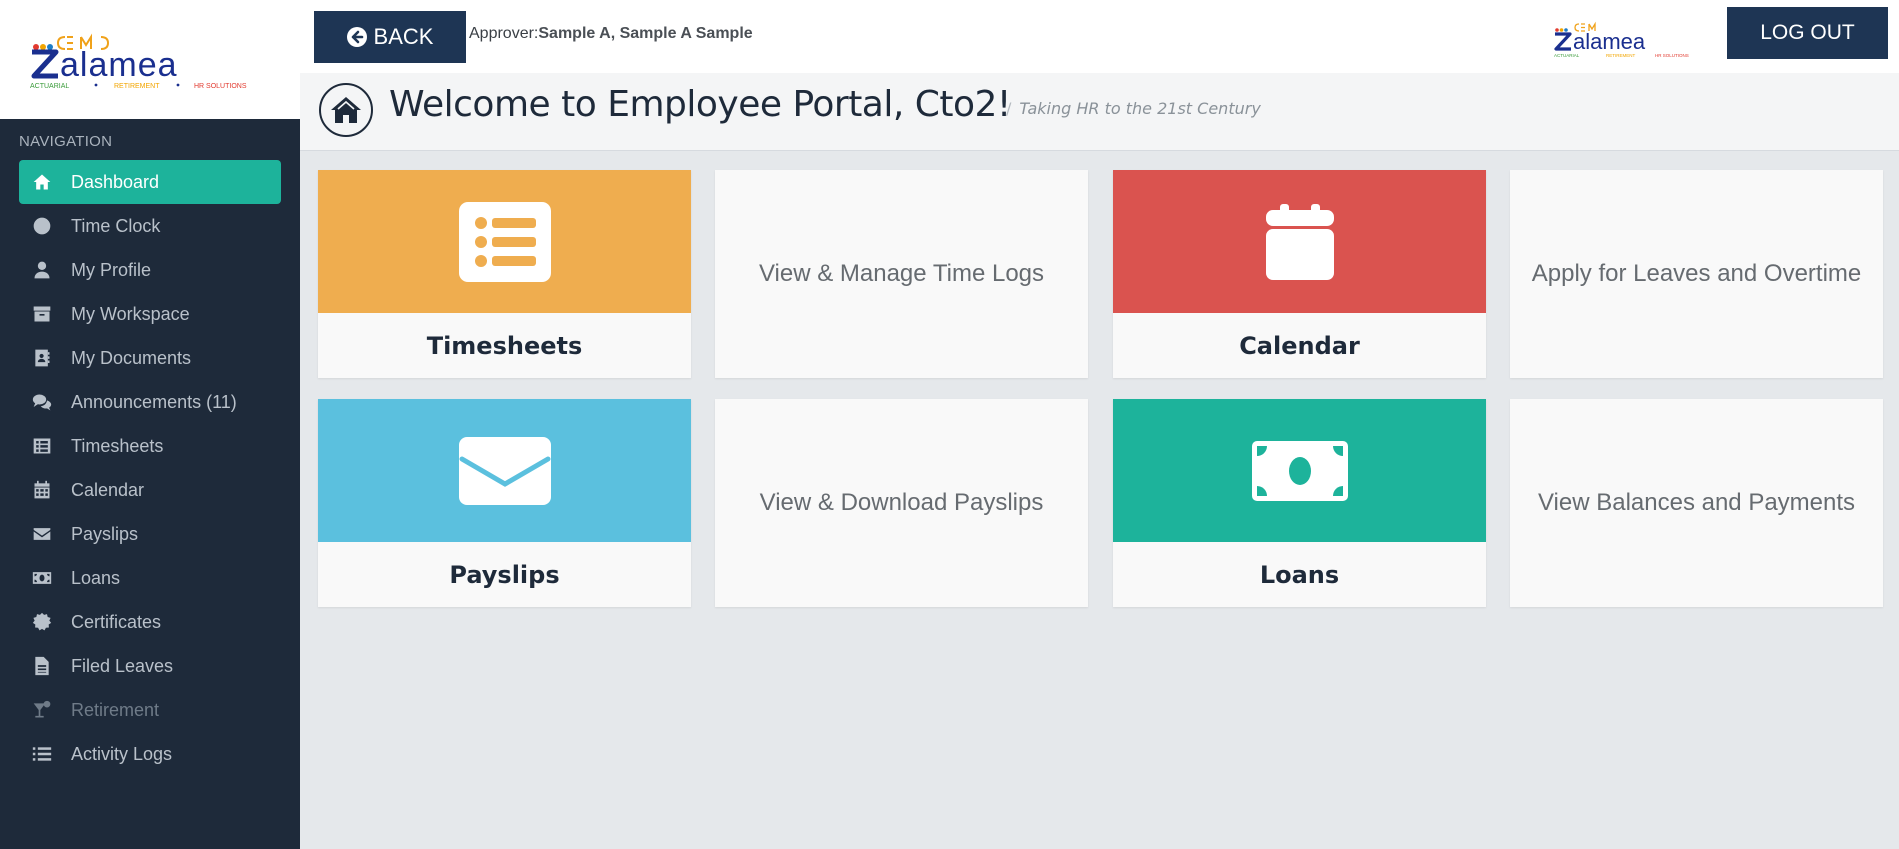 The image size is (1899, 849). What do you see at coordinates (42, 622) in the screenshot?
I see `certificate-icon` at bounding box center [42, 622].